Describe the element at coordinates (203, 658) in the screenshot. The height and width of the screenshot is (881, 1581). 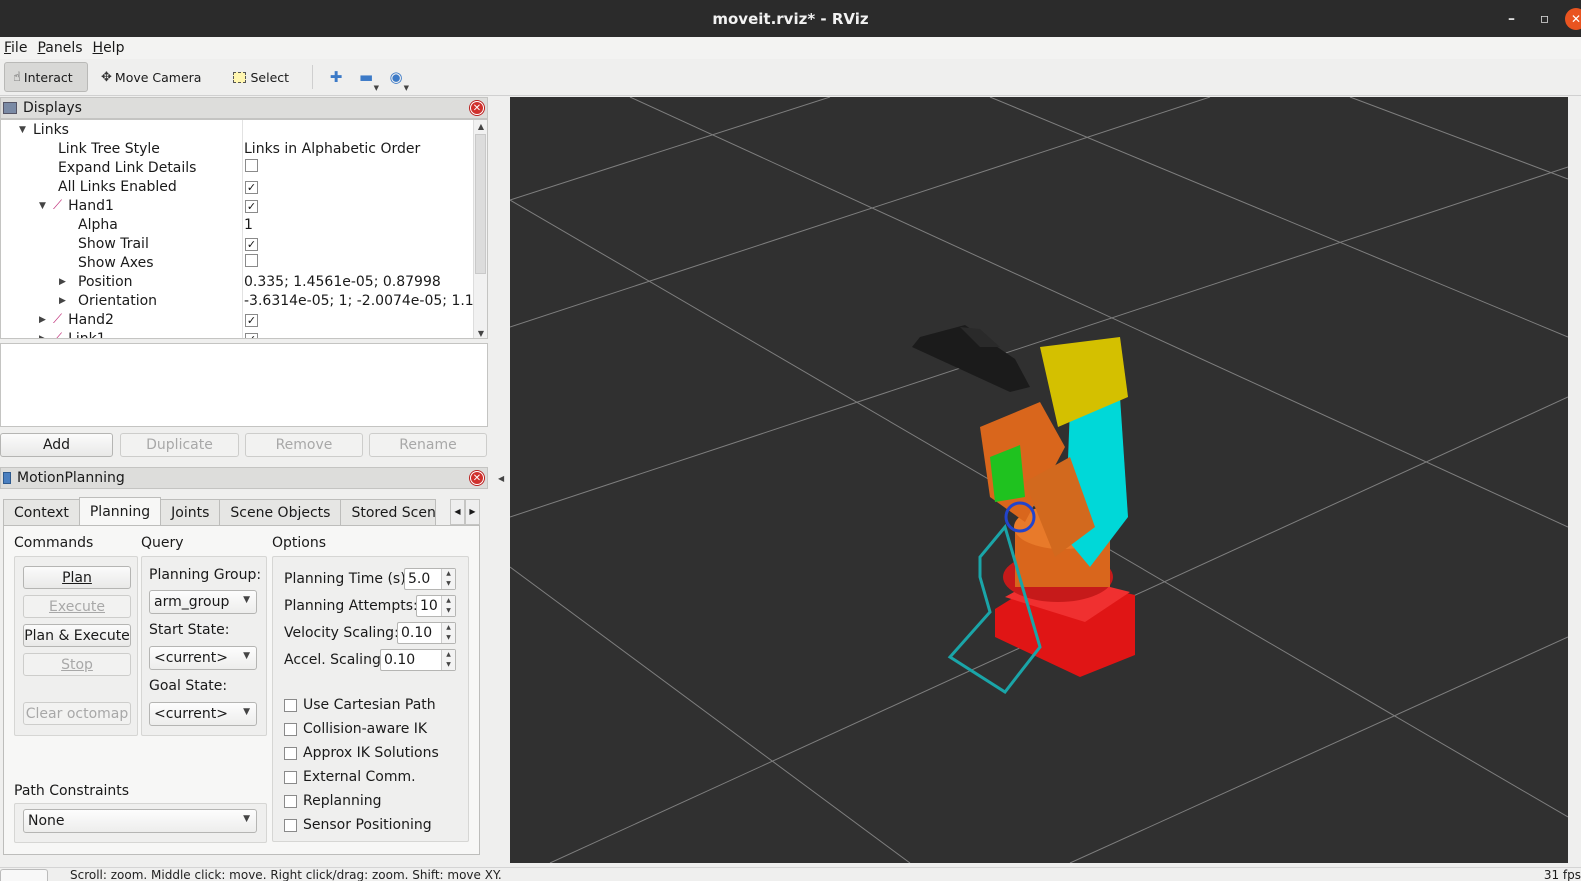
I see `start-state-select: <current> ▼` at that location.